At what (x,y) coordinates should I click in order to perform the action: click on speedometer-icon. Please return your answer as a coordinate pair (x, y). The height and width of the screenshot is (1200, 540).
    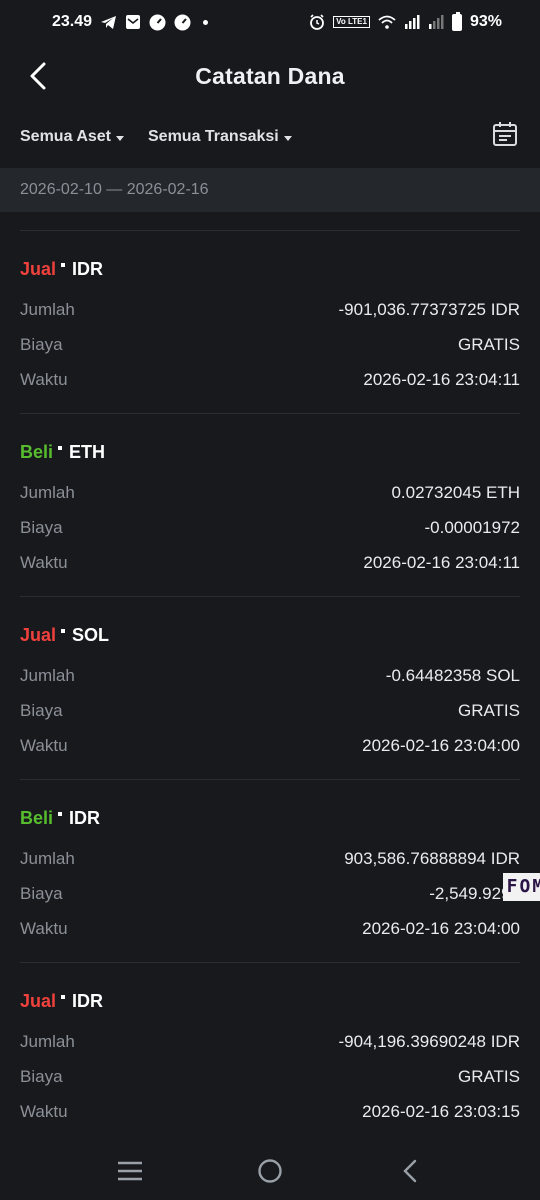
    Looking at the image, I should click on (157, 22).